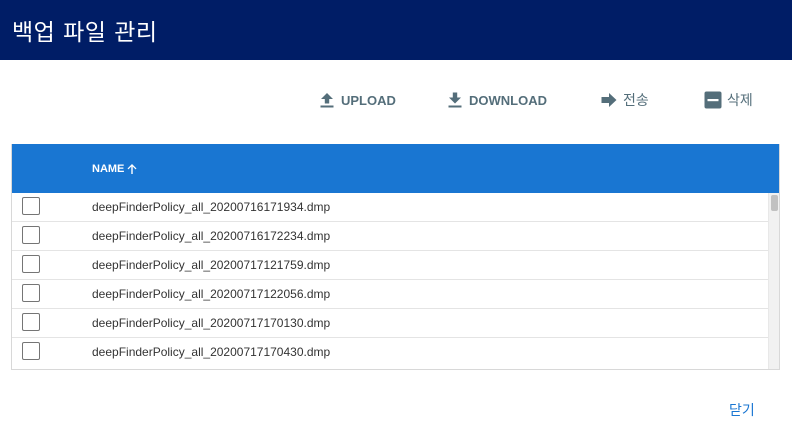 Image resolution: width=792 pixels, height=433 pixels. Describe the element at coordinates (108, 168) in the screenshot. I see `column-header-name-label: NAME` at that location.